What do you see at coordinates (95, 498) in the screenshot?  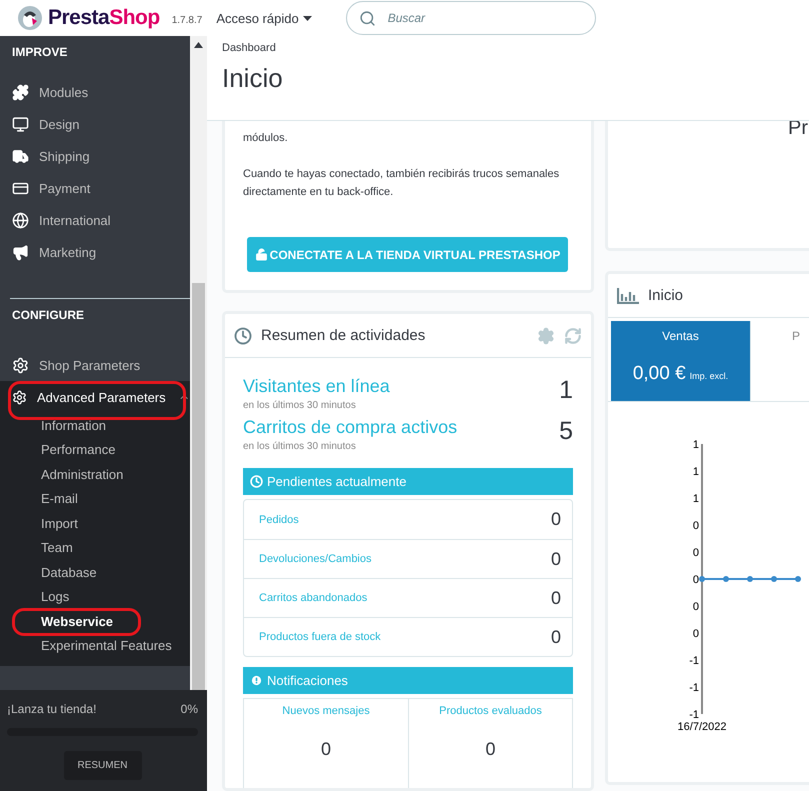 I see `submenu-item: E-mail` at bounding box center [95, 498].